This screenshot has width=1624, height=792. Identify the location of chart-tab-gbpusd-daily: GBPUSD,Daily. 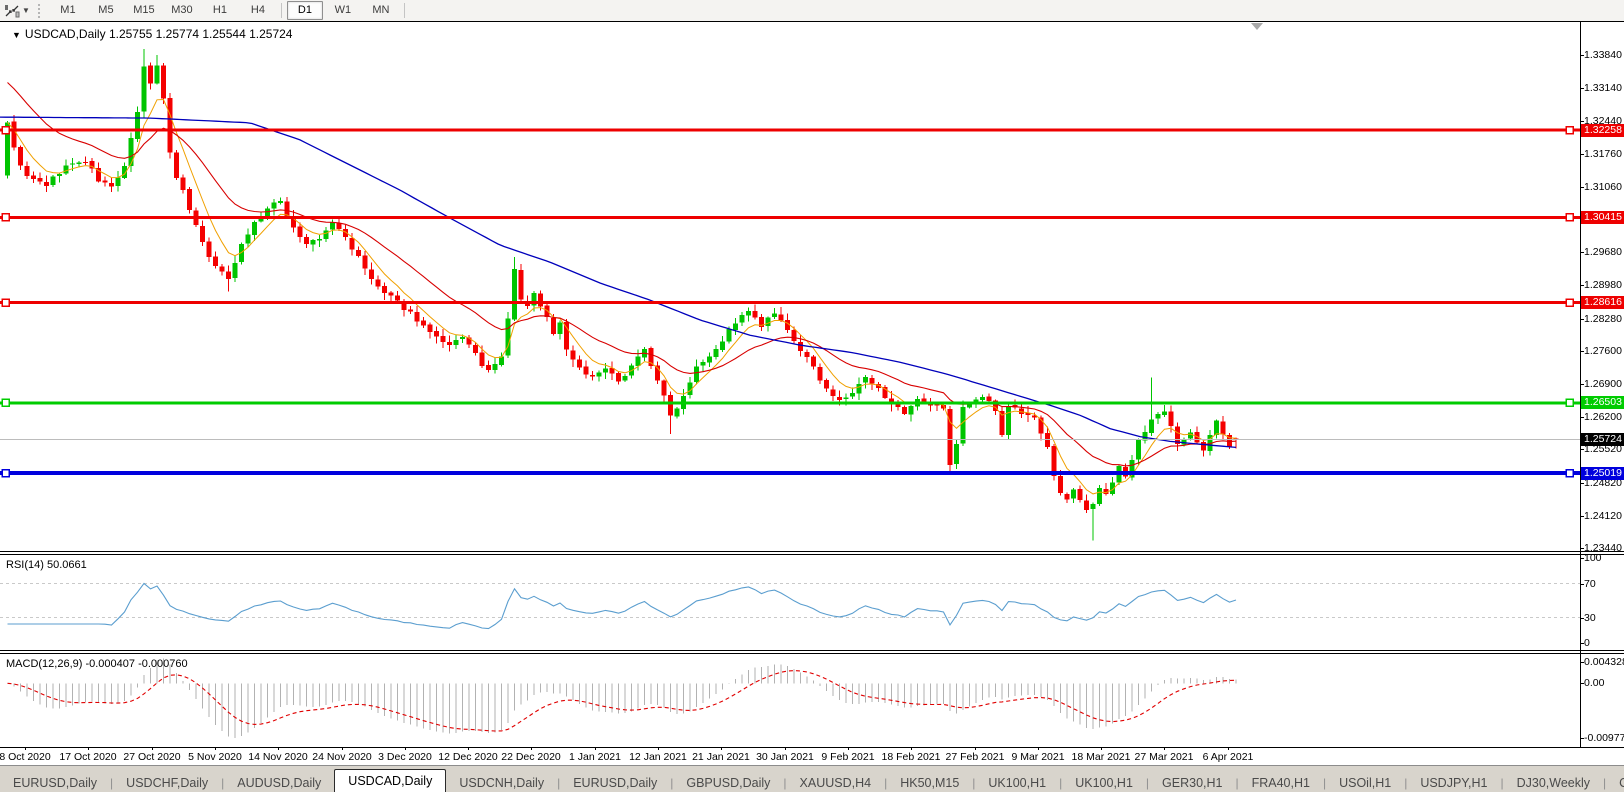
(728, 782).